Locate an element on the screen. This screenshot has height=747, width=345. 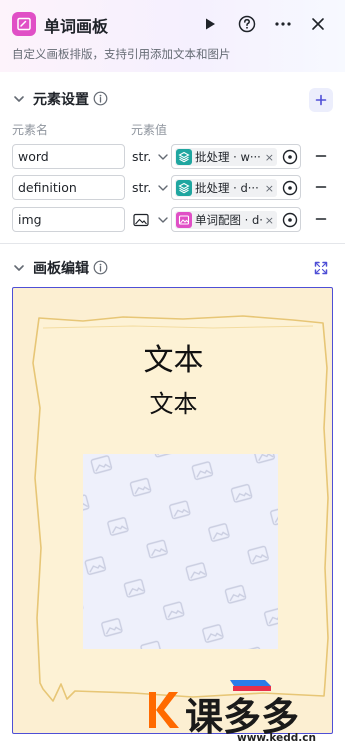
help-icon is located at coordinates (247, 24).